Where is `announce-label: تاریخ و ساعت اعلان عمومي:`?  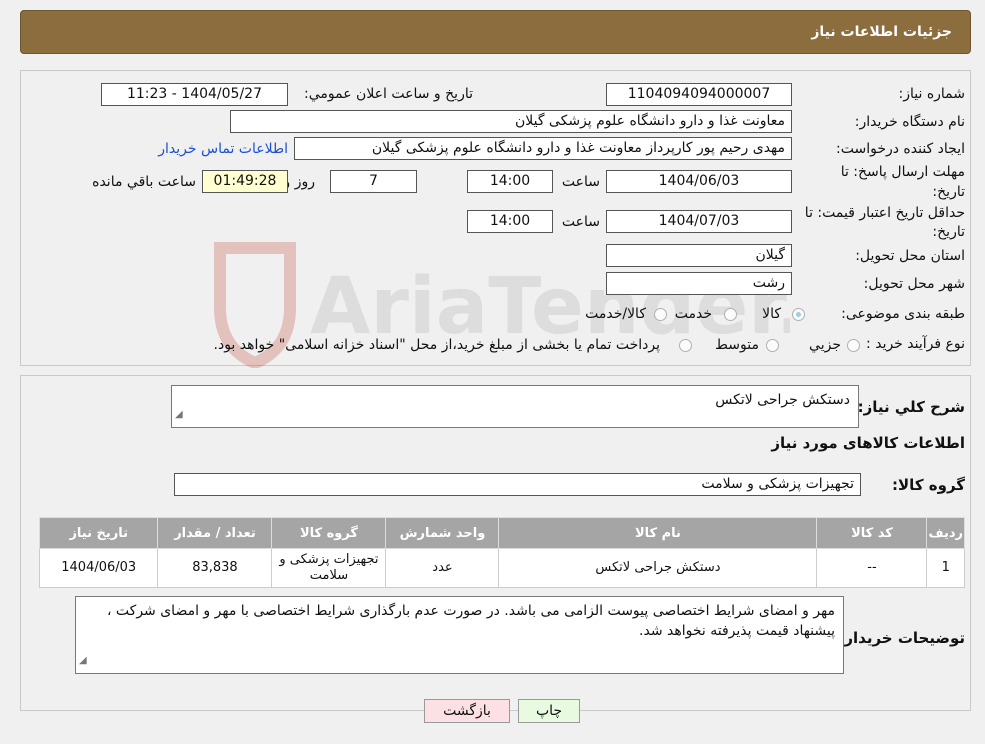 announce-label: تاریخ و ساعت اعلان عمومي: is located at coordinates (388, 94).